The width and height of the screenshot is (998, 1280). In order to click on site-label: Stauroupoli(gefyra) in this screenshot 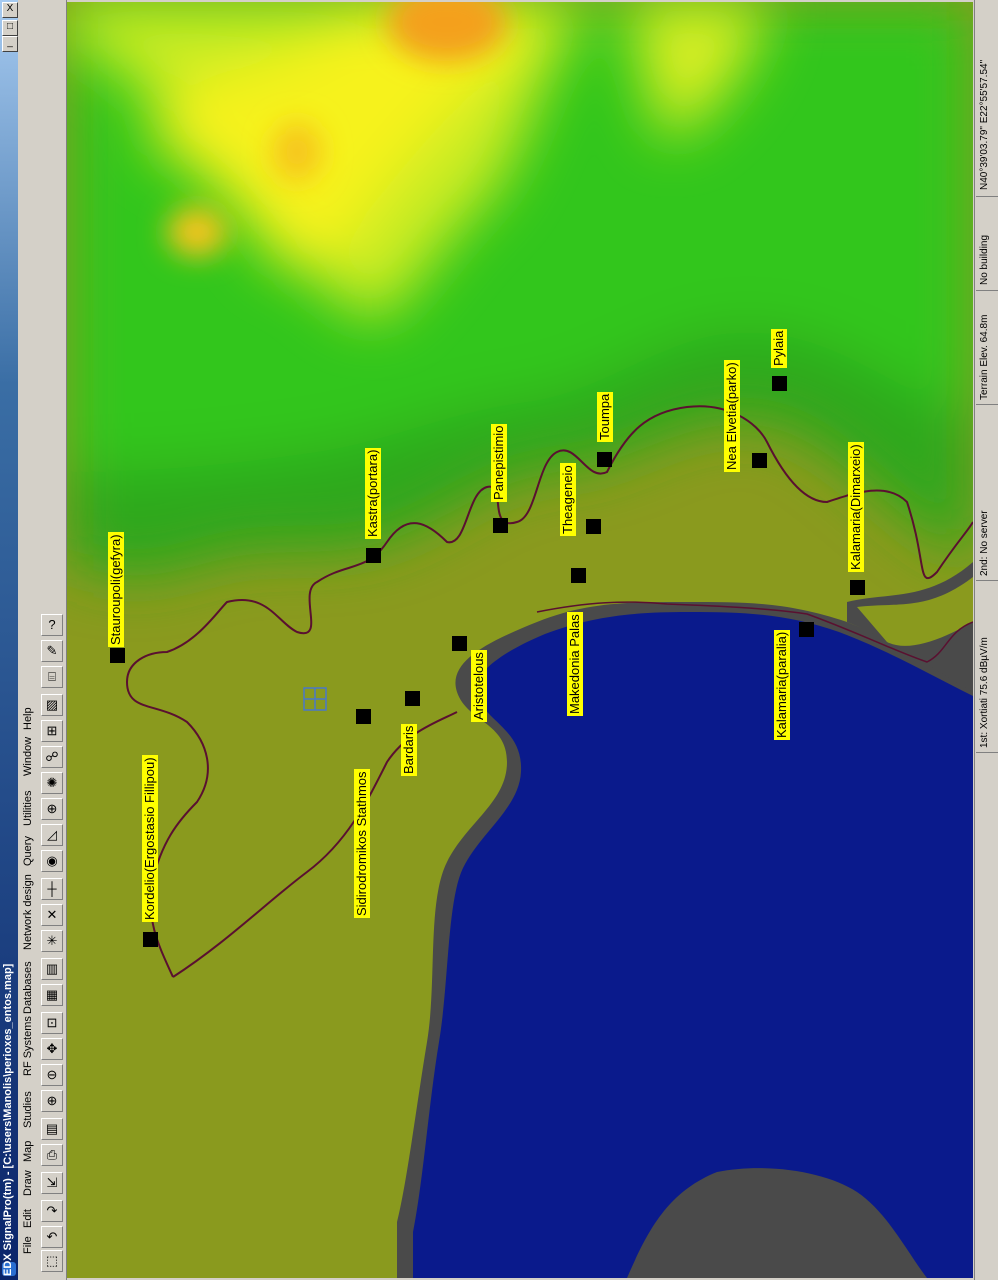, I will do `click(116, 589)`.